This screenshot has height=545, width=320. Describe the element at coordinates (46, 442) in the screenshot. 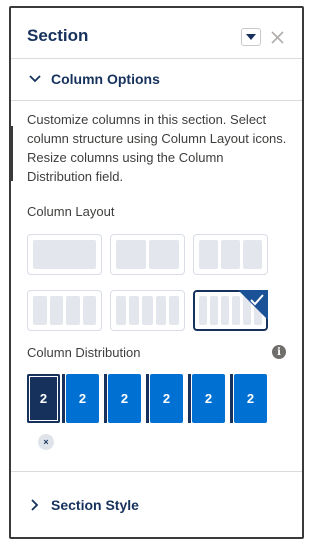

I see `remove-column-button: ×` at that location.